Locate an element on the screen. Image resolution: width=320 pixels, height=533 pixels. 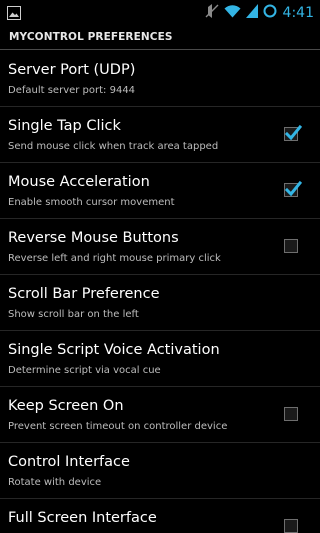
pref-full-screen-interface: Full Screen Interface is located at coordinates (160, 516).